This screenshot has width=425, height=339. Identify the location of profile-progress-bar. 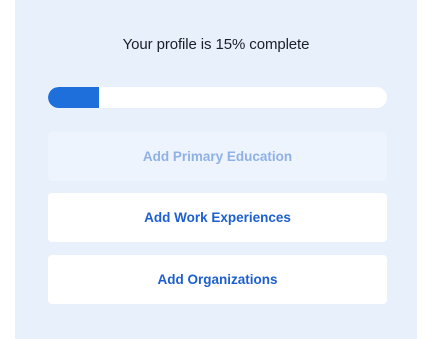
(217, 97).